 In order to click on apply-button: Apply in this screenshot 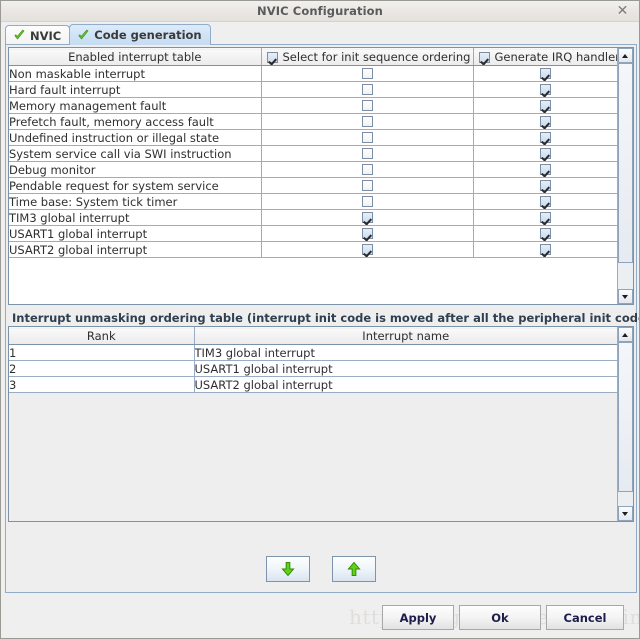, I will do `click(418, 617)`.